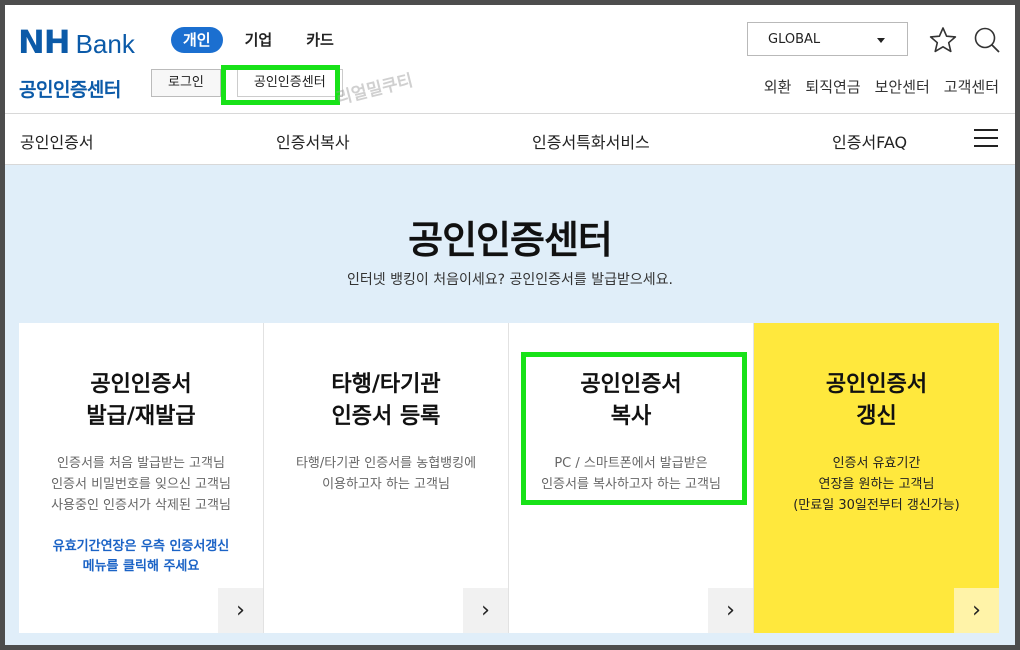  What do you see at coordinates (510, 139) in the screenshot?
I see `main-nav: 공인인증서 인증서복사 인증서특화서비스 인증서FAQ` at bounding box center [510, 139].